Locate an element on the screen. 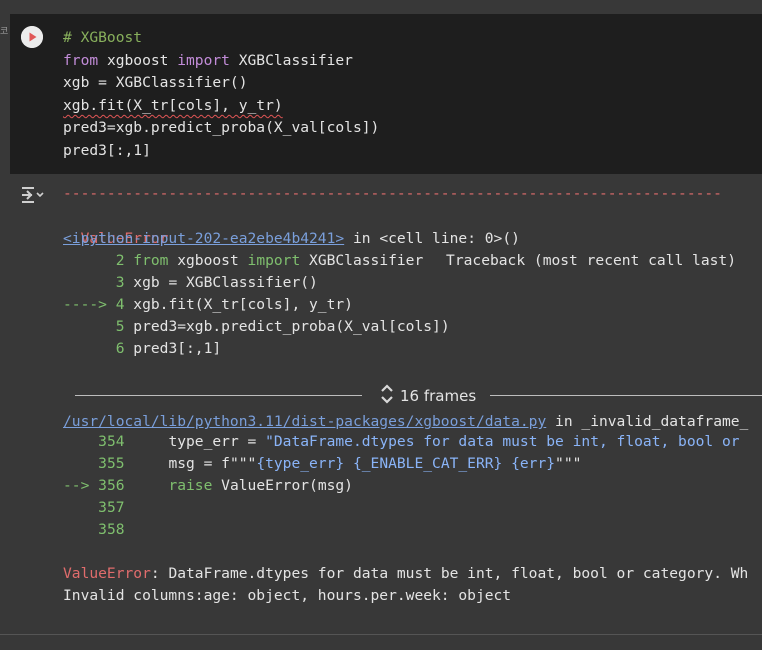  code-line: # XGBoost is located at coordinates (102, 38).